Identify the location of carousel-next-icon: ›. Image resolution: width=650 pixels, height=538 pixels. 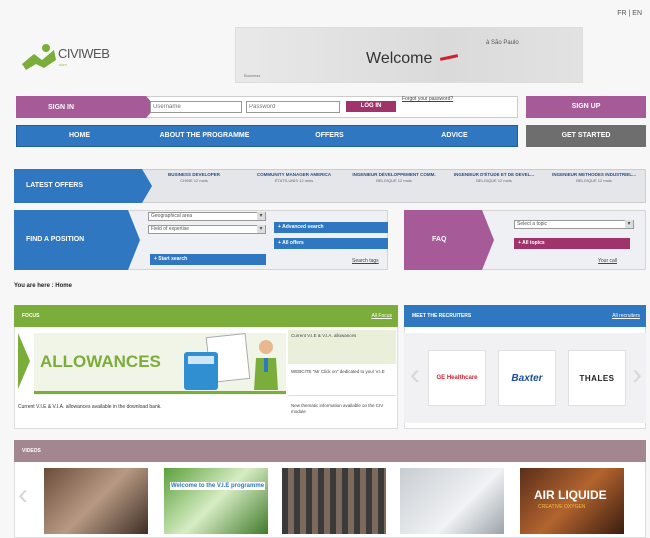
(637, 375).